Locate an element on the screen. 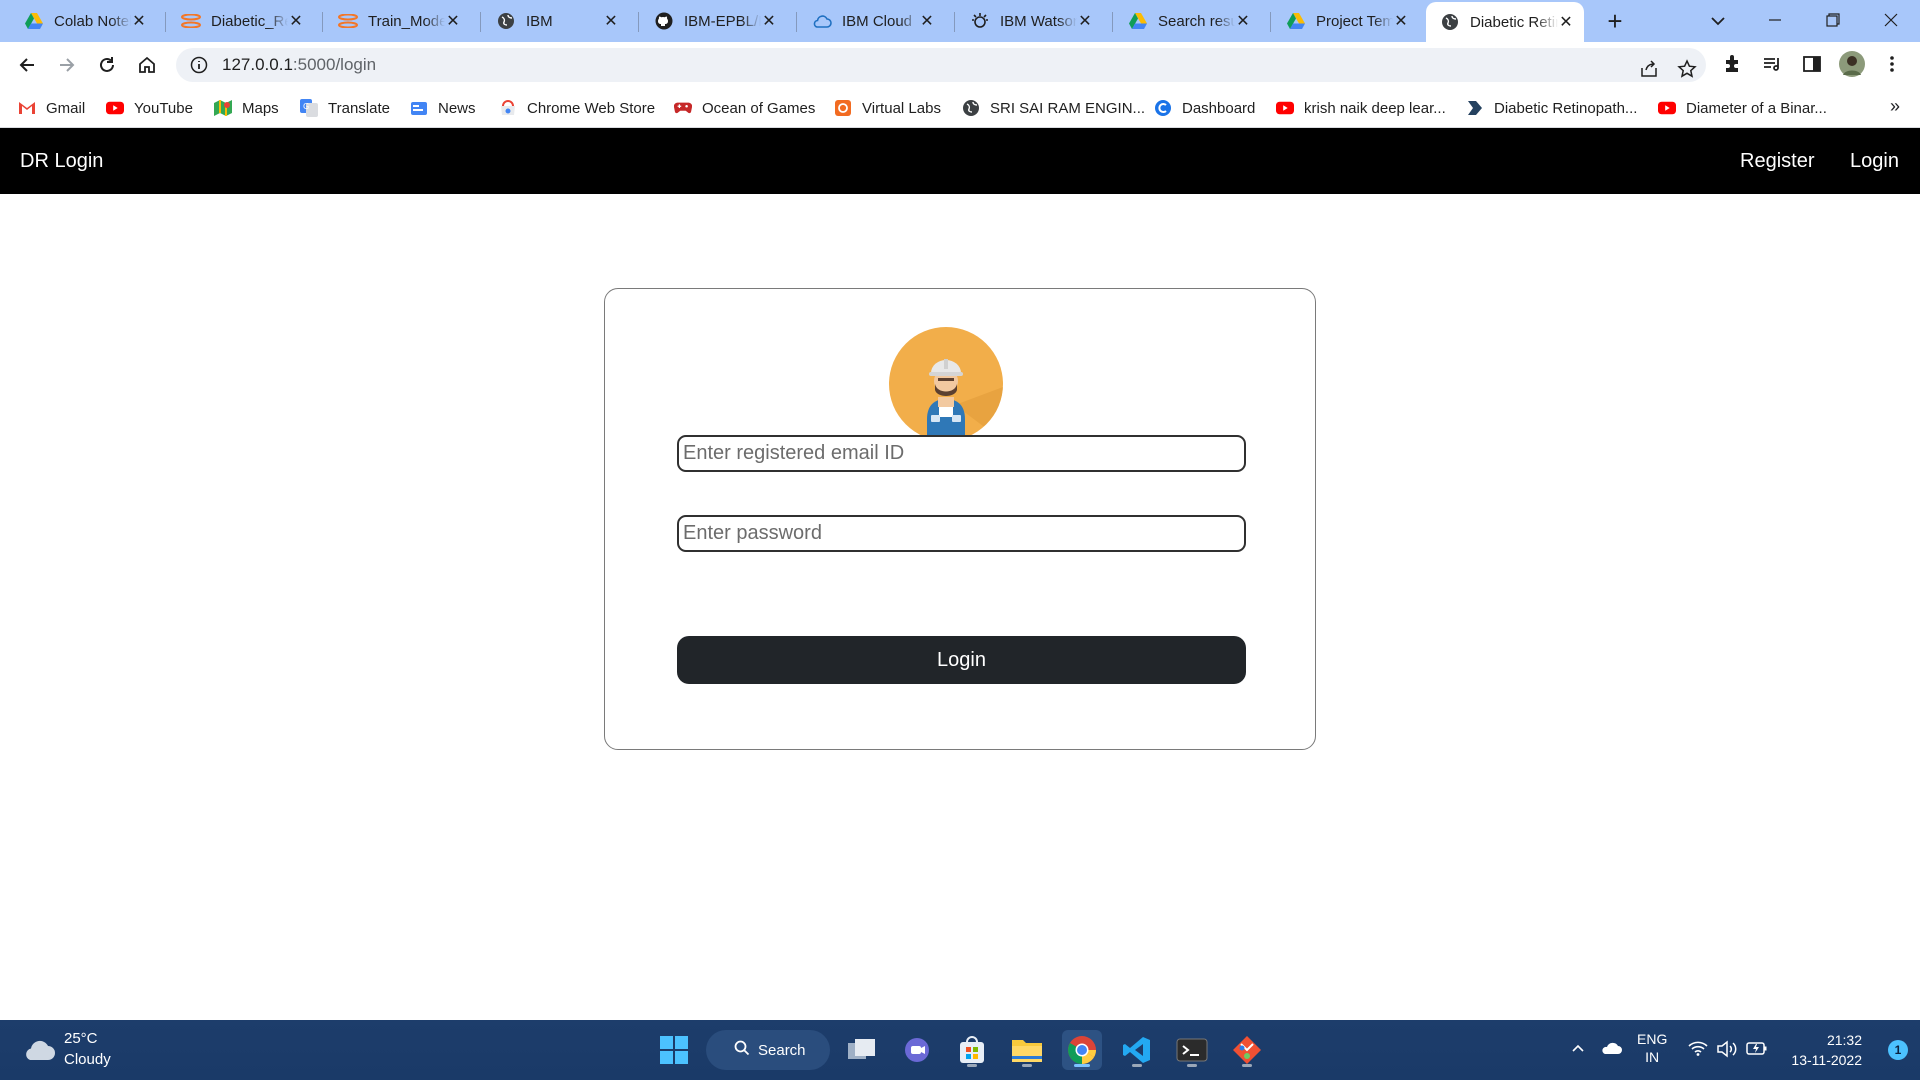  teams-chat-icon is located at coordinates (917, 1050).